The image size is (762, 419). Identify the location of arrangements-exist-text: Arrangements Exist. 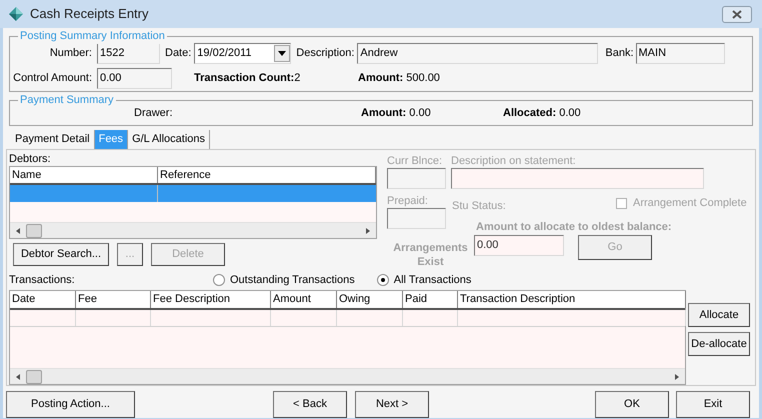
(430, 255).